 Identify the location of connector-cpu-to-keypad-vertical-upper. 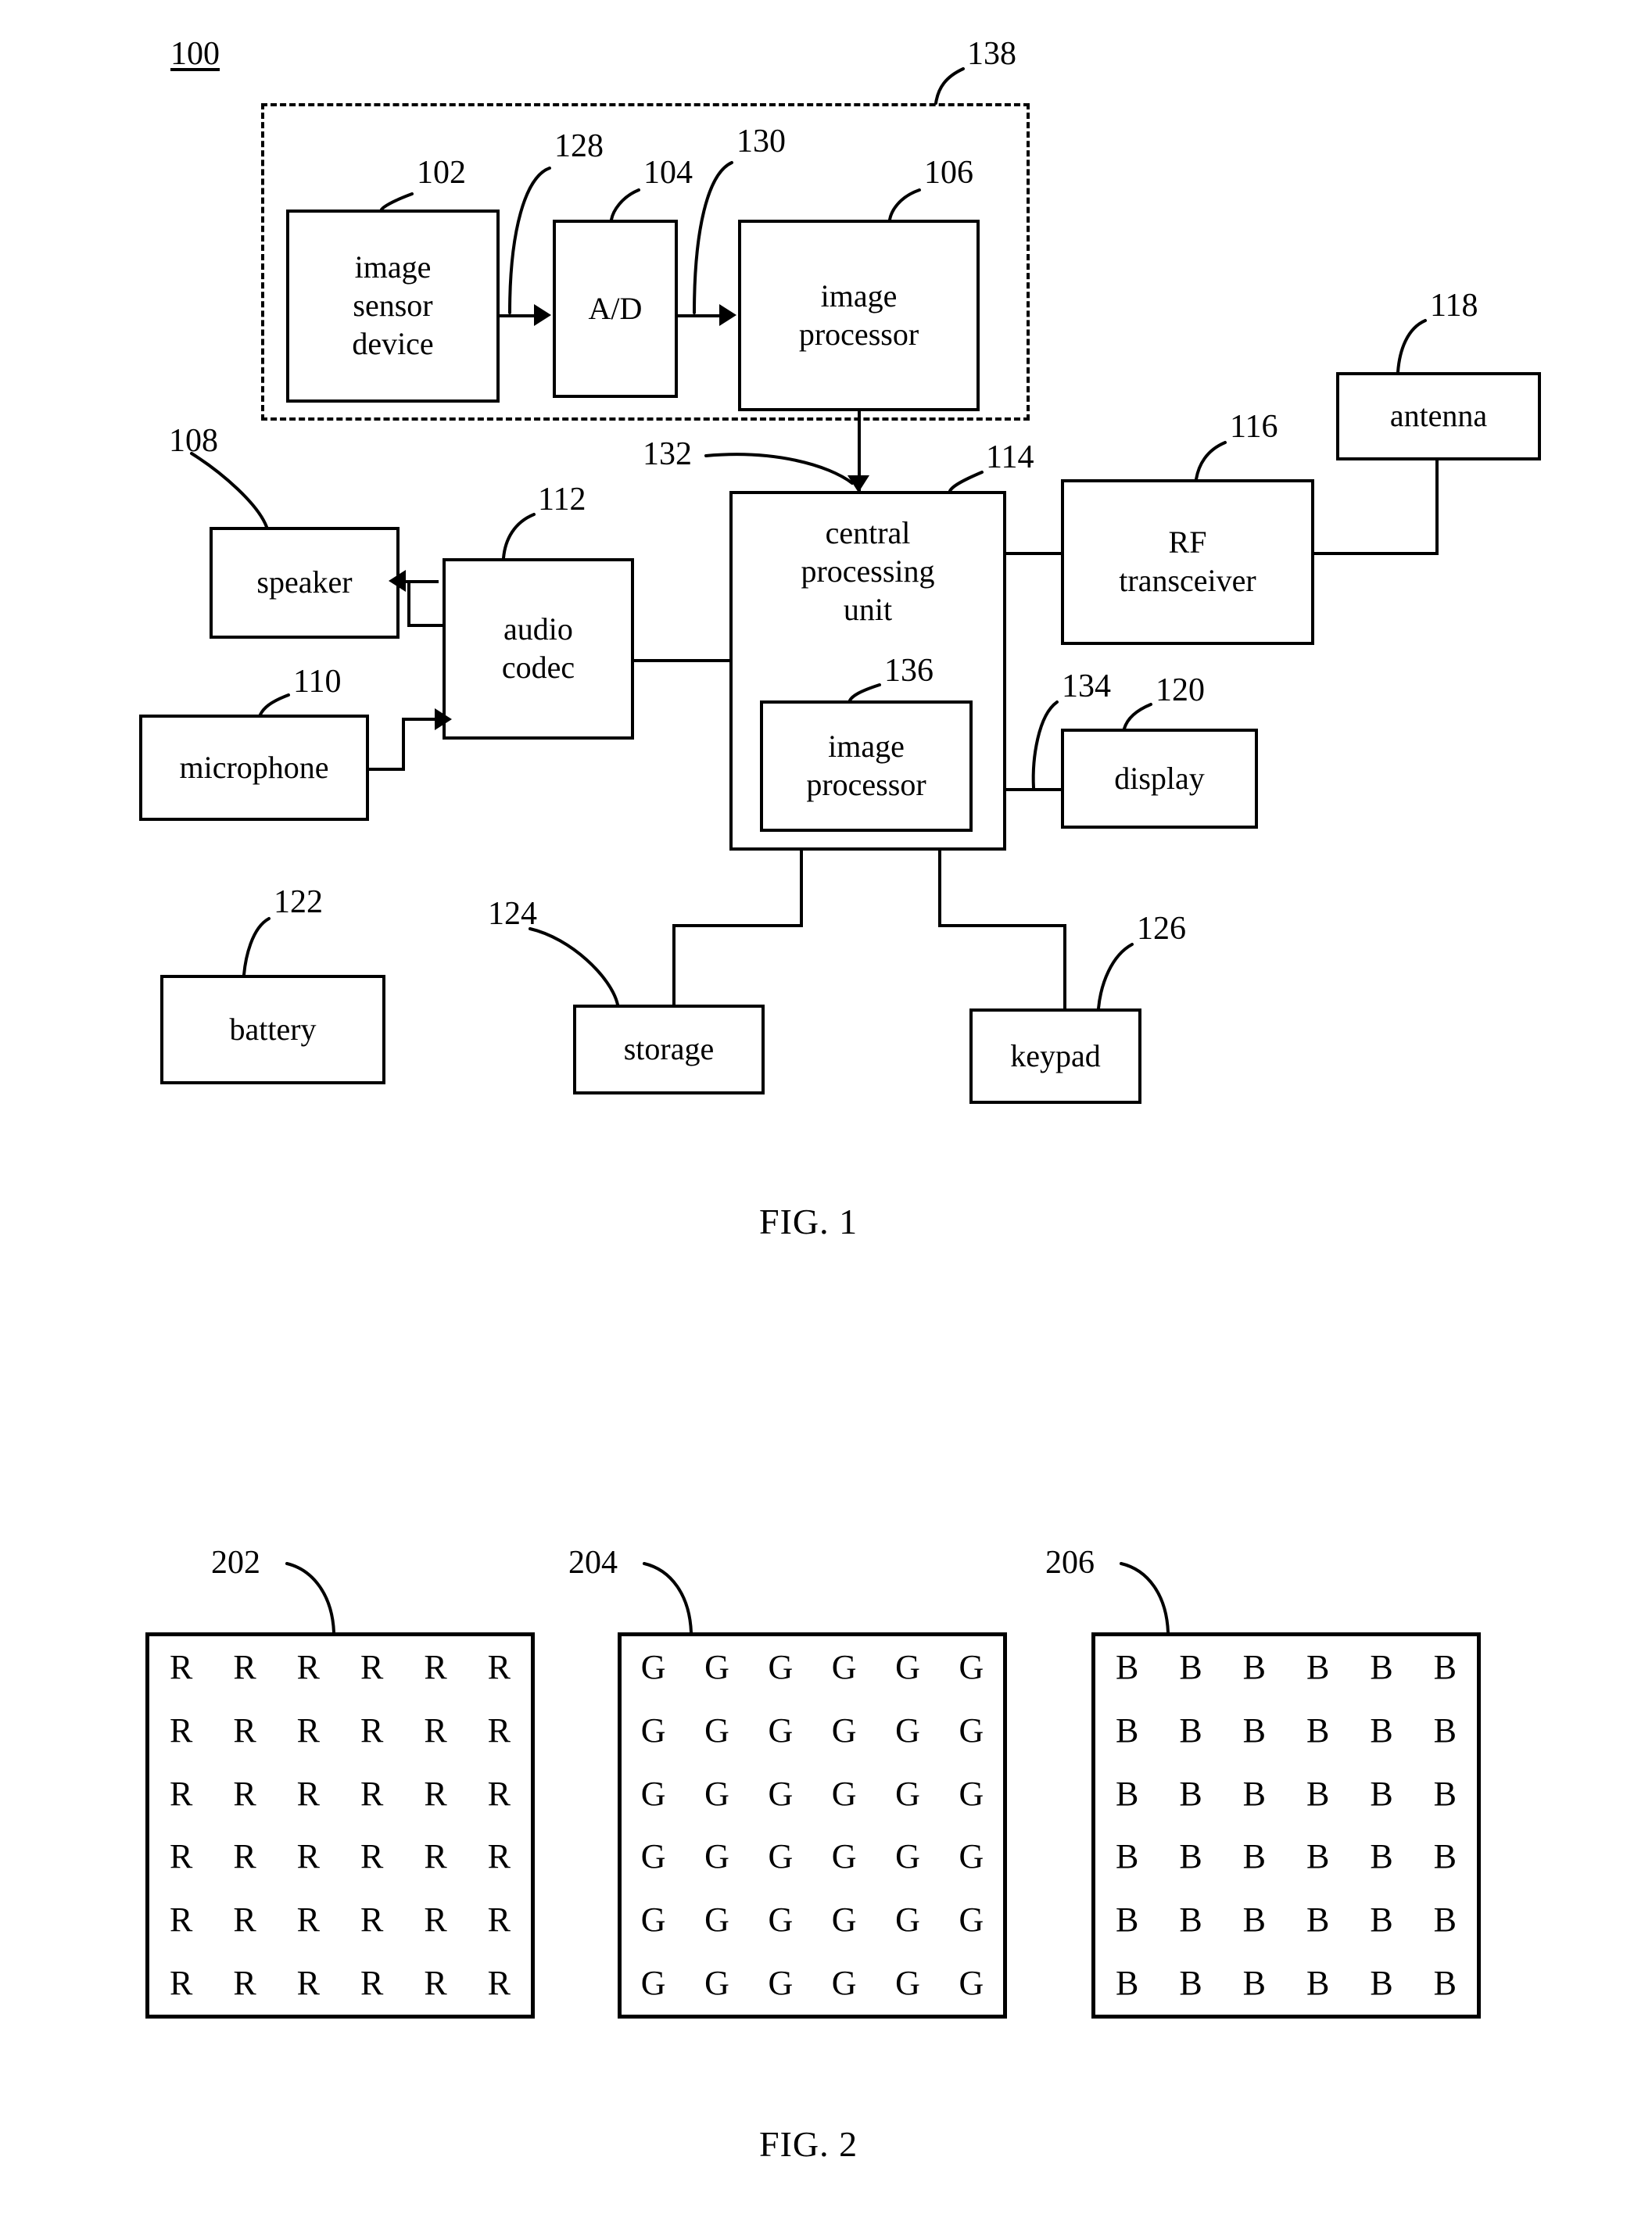
(939, 889).